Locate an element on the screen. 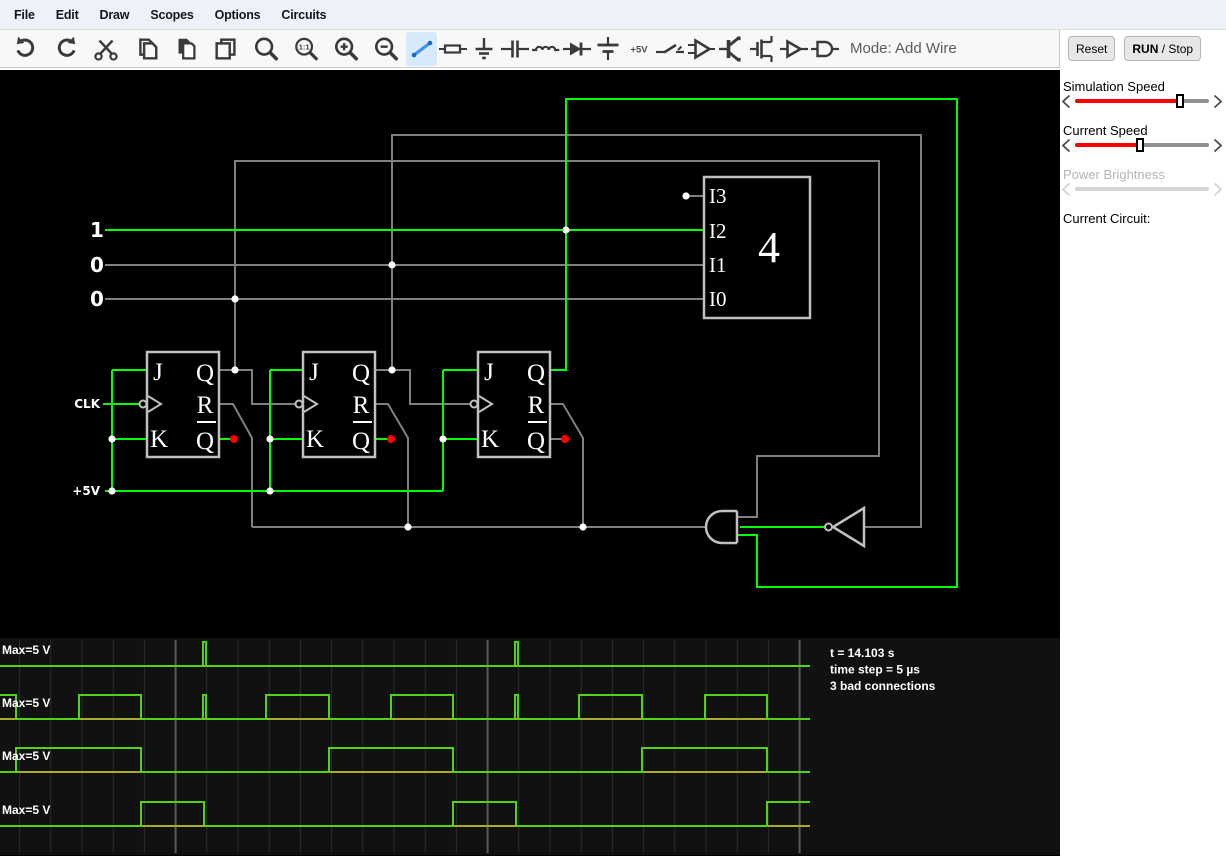  search-icon is located at coordinates (266, 49).